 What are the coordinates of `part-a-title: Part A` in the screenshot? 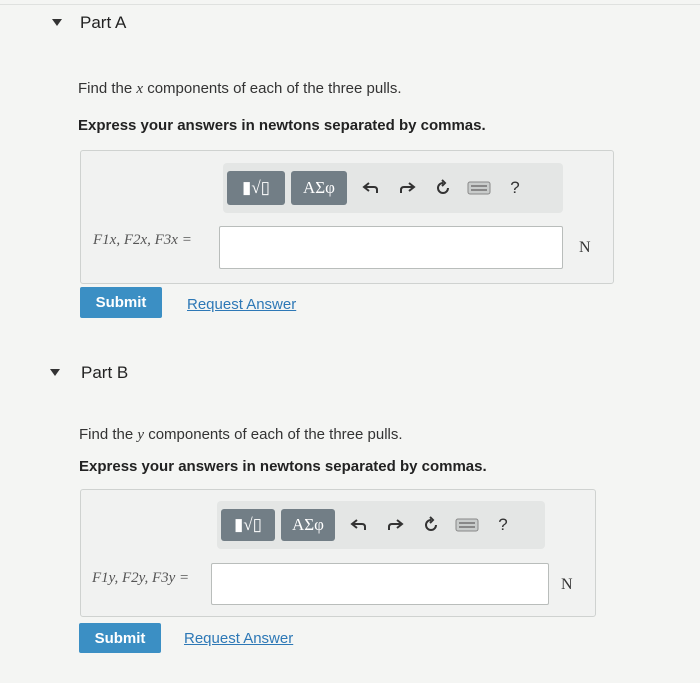 It's located at (103, 23).